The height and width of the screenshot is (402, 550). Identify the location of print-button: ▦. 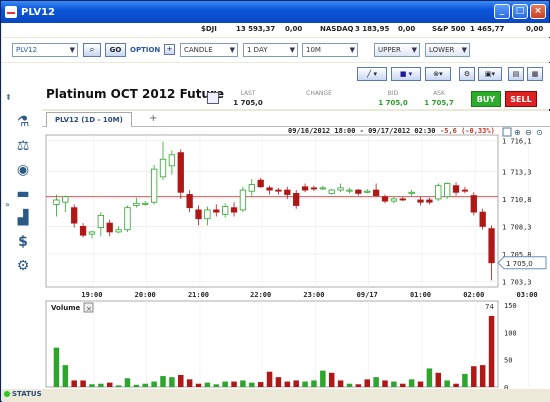
(535, 74).